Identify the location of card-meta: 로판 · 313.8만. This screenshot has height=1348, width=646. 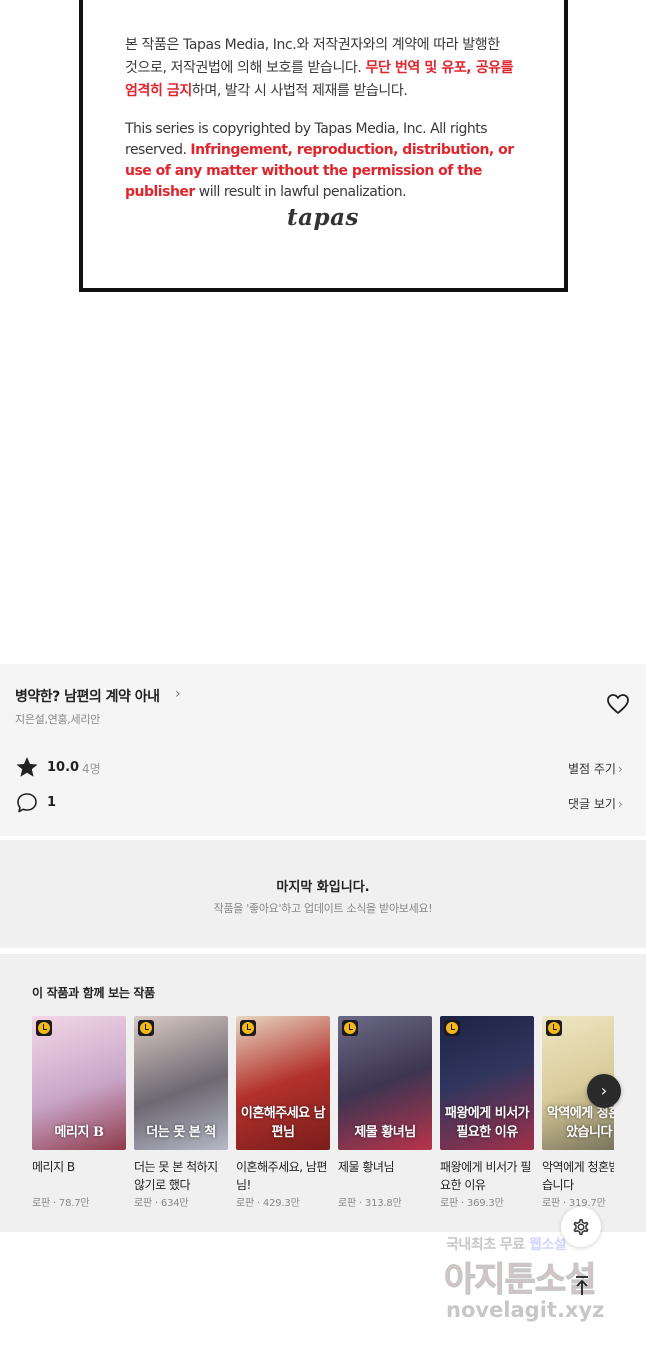
(370, 1203).